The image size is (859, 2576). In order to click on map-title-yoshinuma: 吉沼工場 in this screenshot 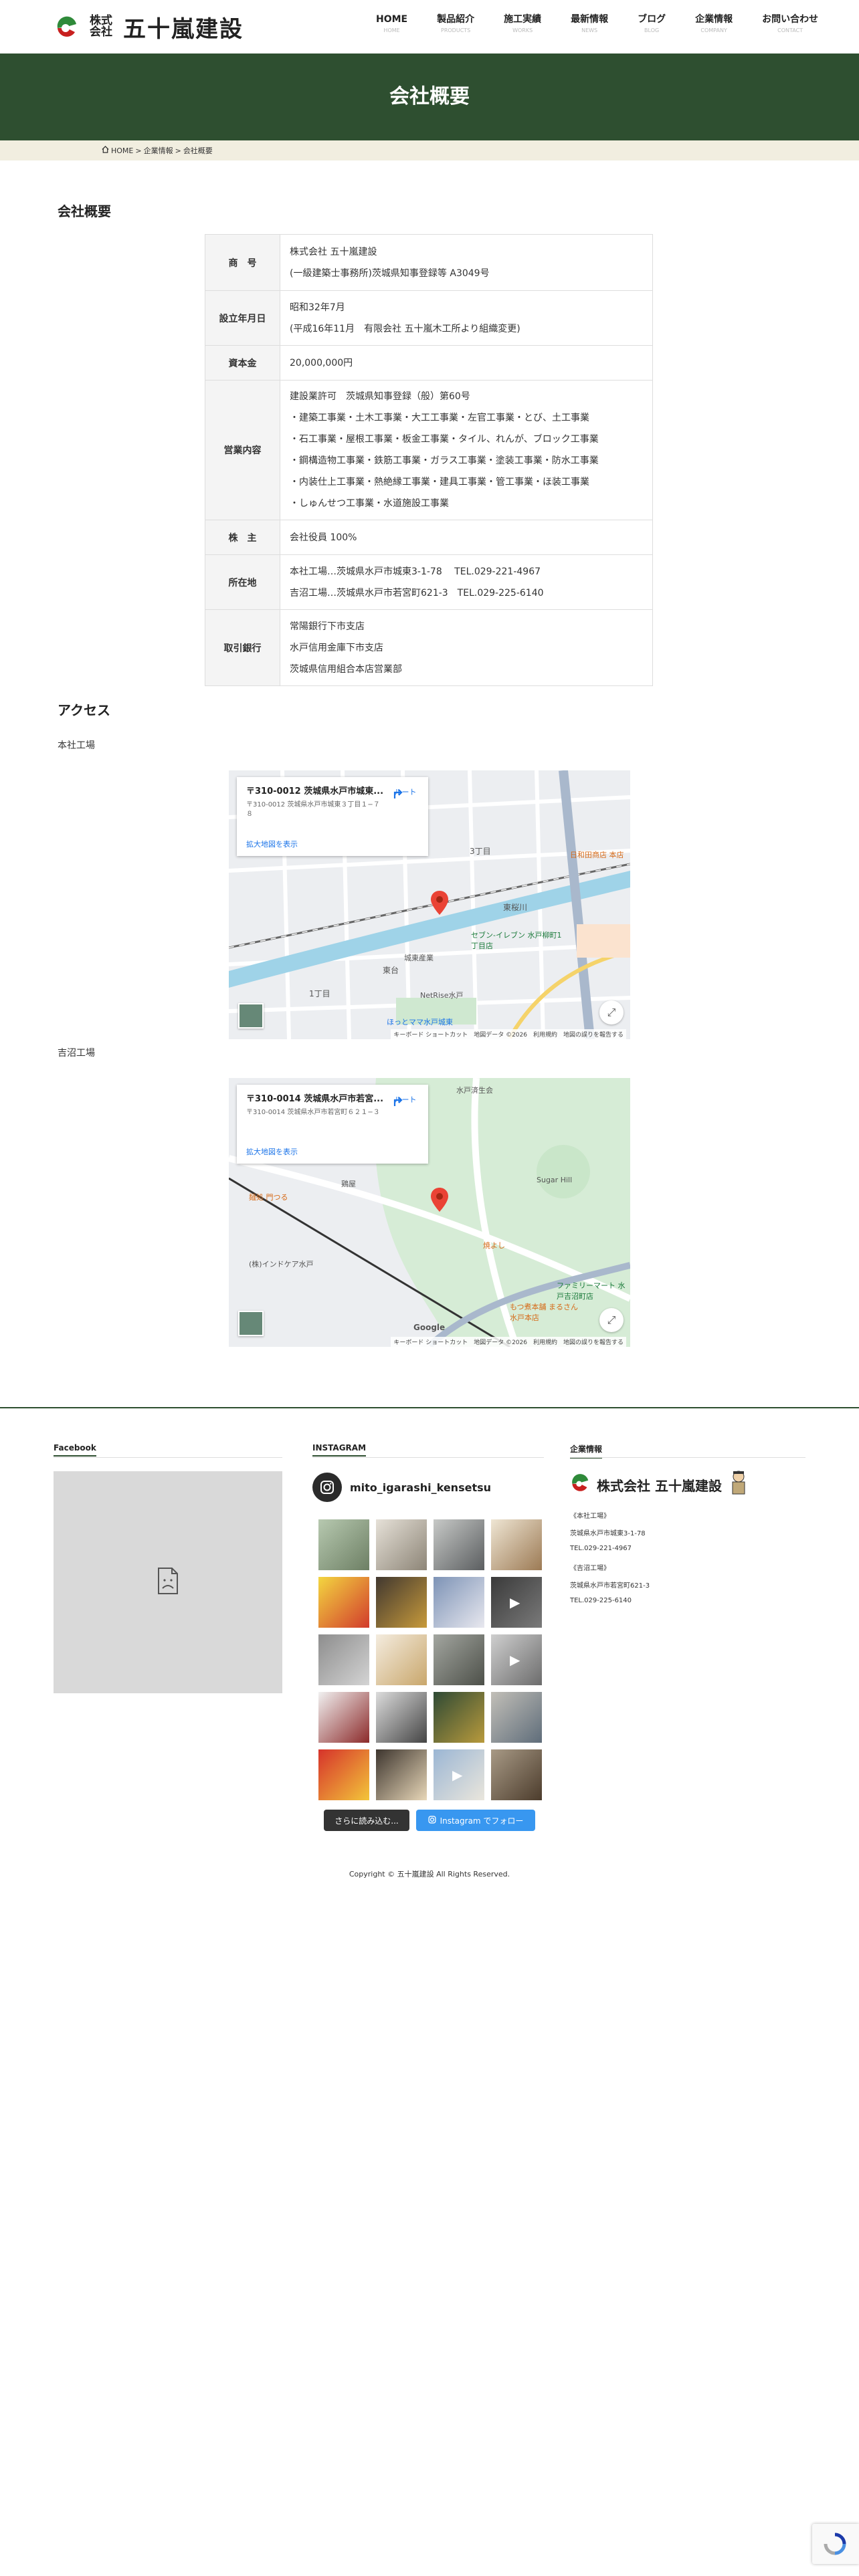, I will do `click(76, 1053)`.